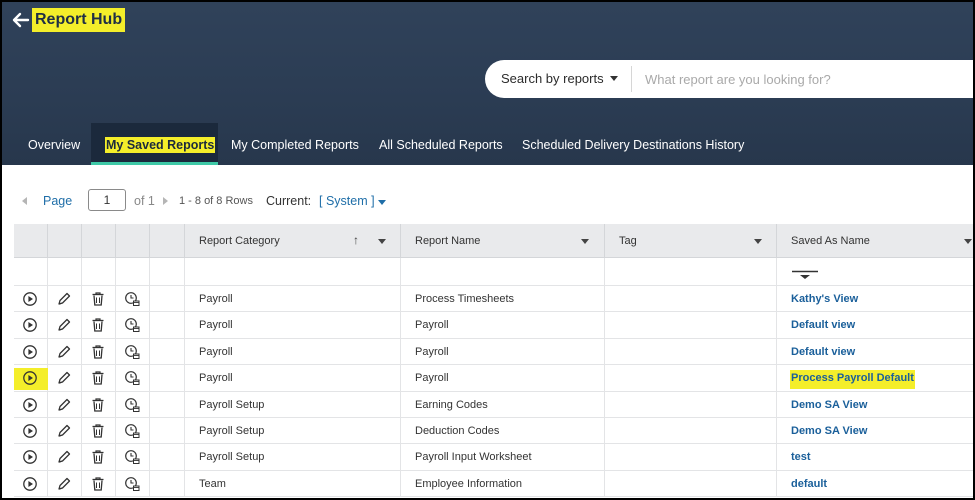 The image size is (975, 500). Describe the element at coordinates (691, 241) in the screenshot. I see `column-header-tag: Tag` at that location.